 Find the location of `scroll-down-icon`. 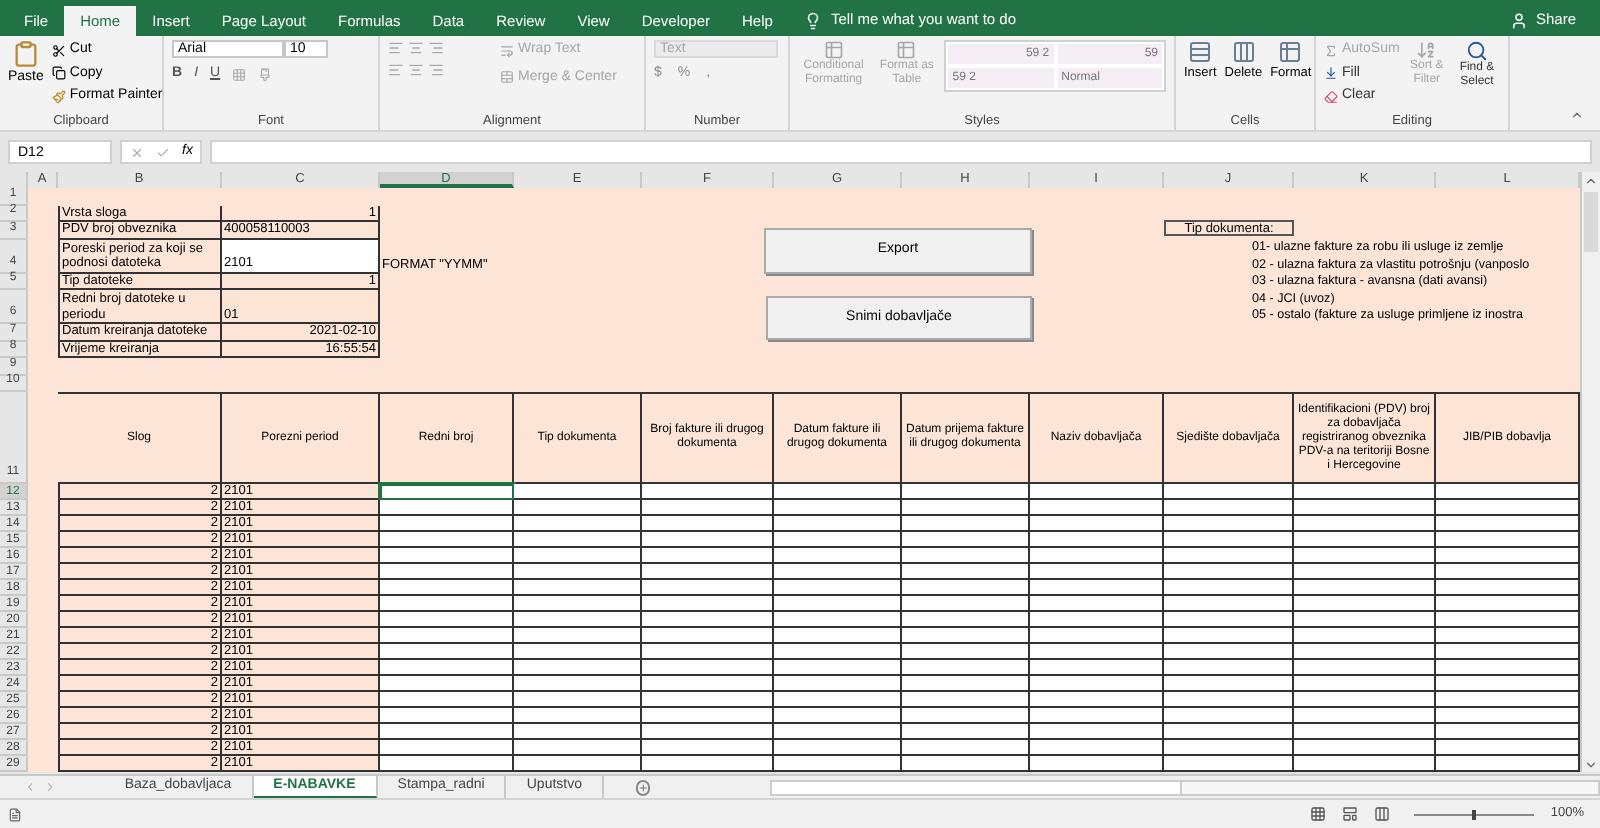

scroll-down-icon is located at coordinates (1591, 765).